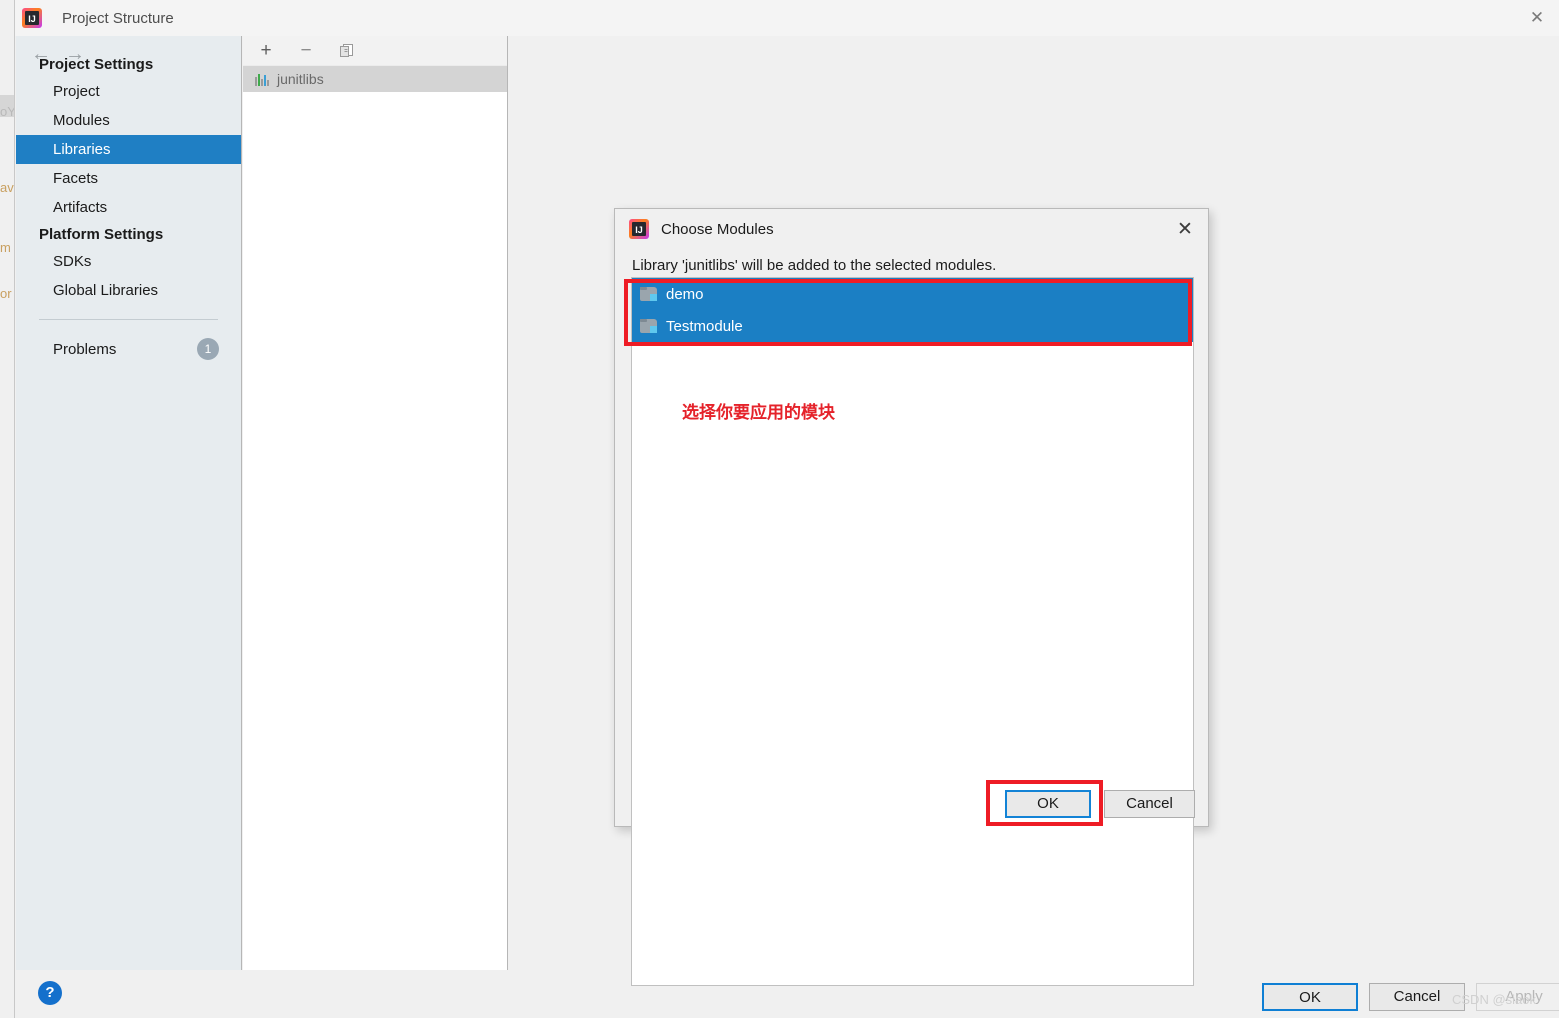 The image size is (1559, 1018). Describe the element at coordinates (912, 326) in the screenshot. I see `list-item: Testmodule` at that location.